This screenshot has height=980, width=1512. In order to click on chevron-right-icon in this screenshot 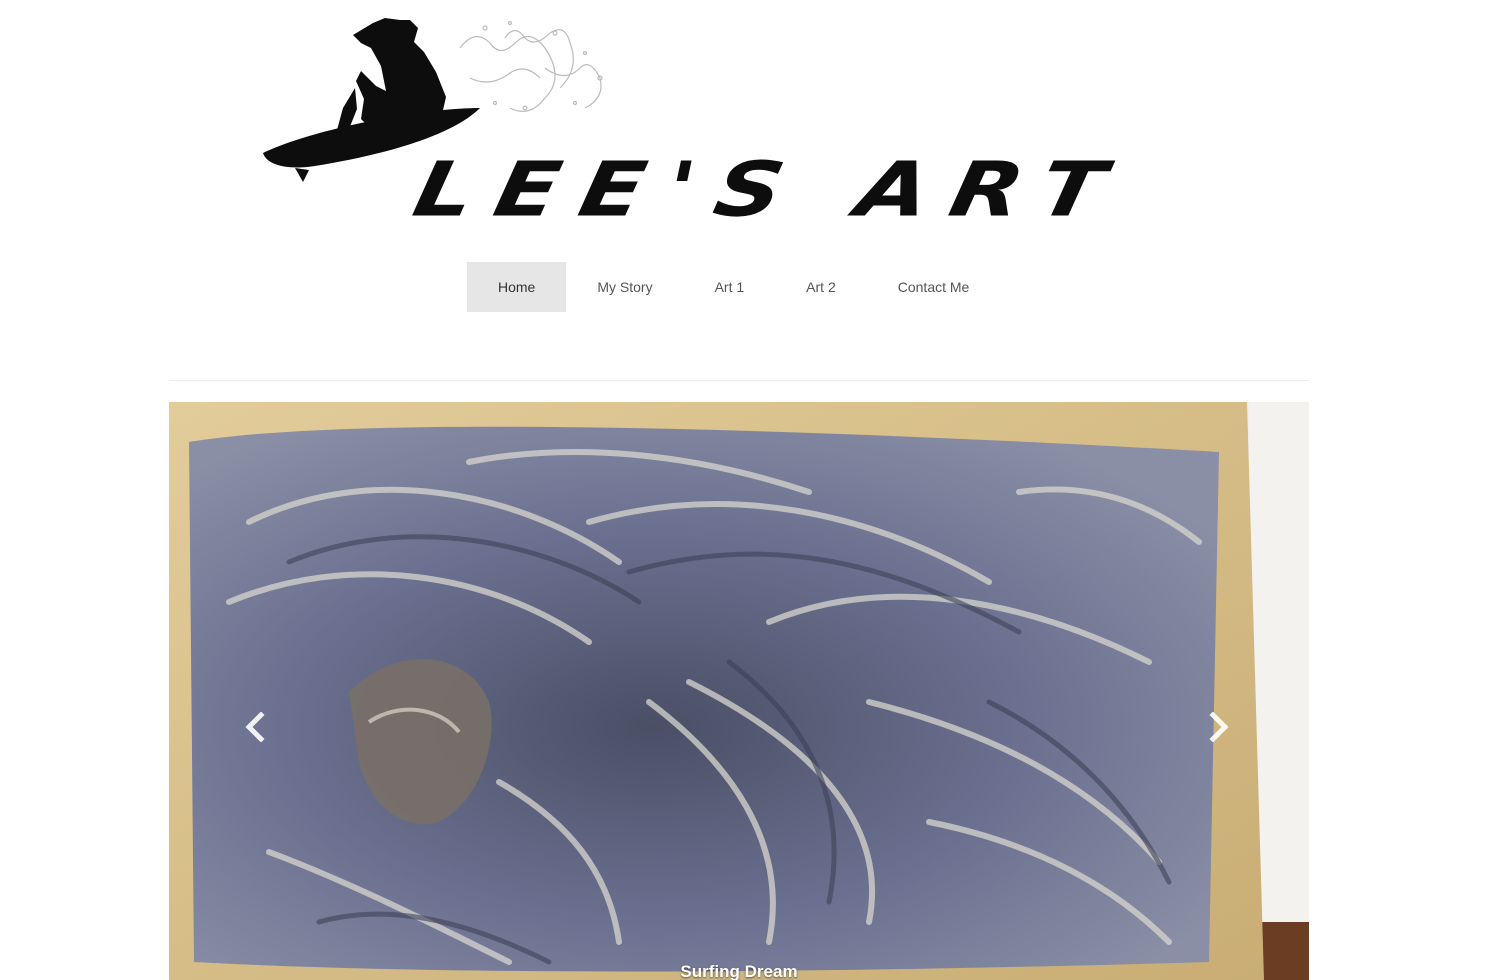, I will do `click(1219, 727)`.